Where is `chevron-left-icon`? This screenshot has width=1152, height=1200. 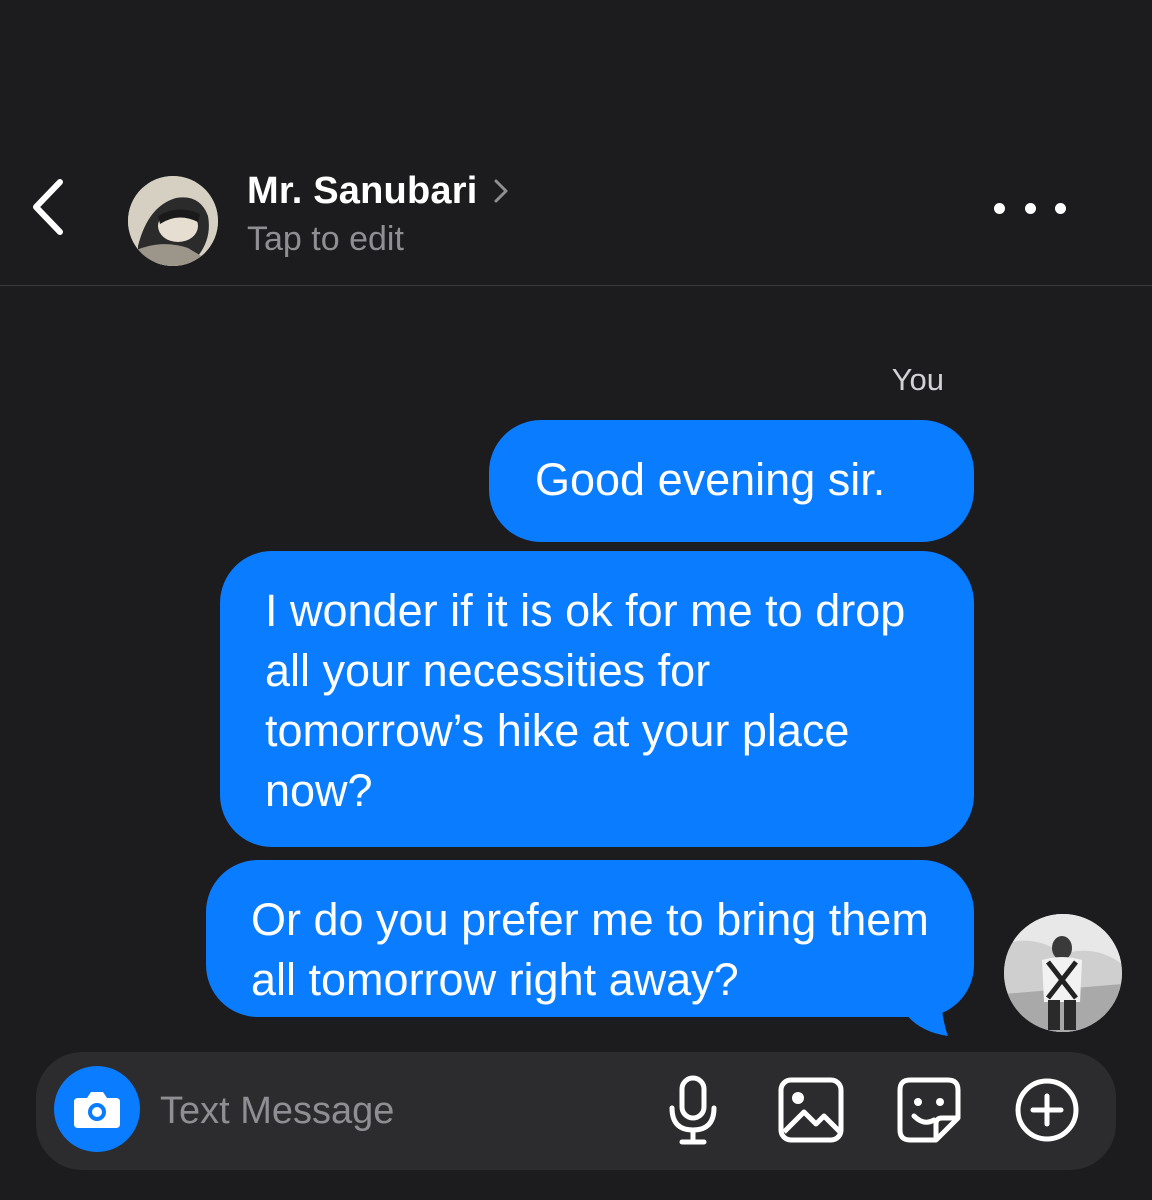
chevron-left-icon is located at coordinates (48, 207).